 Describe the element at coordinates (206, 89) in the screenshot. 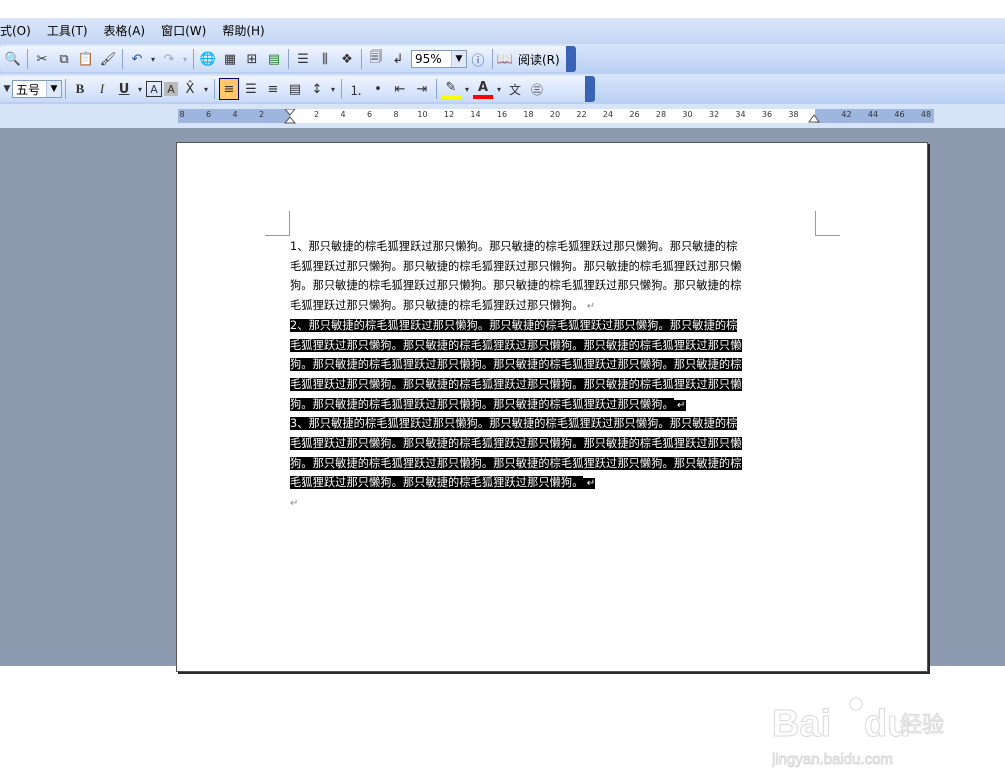

I see `char-scaling-dropdown-icon: ▾` at that location.